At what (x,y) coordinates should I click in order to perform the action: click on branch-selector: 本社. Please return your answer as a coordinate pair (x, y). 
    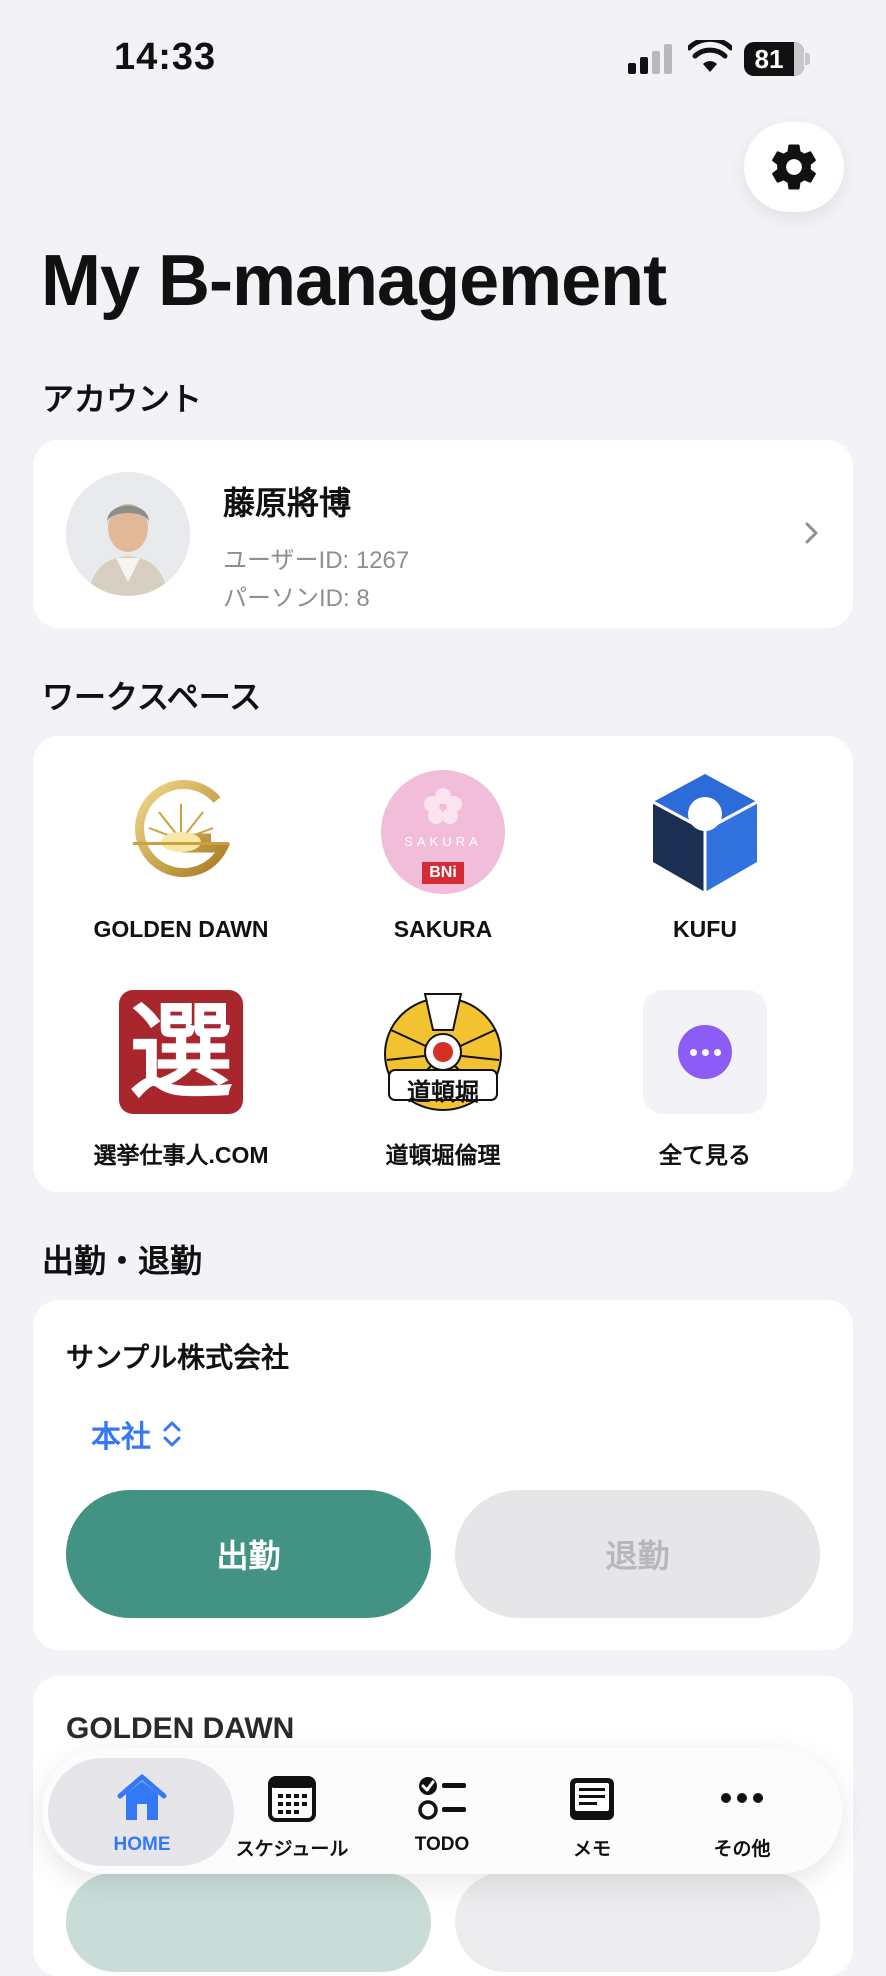
    Looking at the image, I should click on (138, 1434).